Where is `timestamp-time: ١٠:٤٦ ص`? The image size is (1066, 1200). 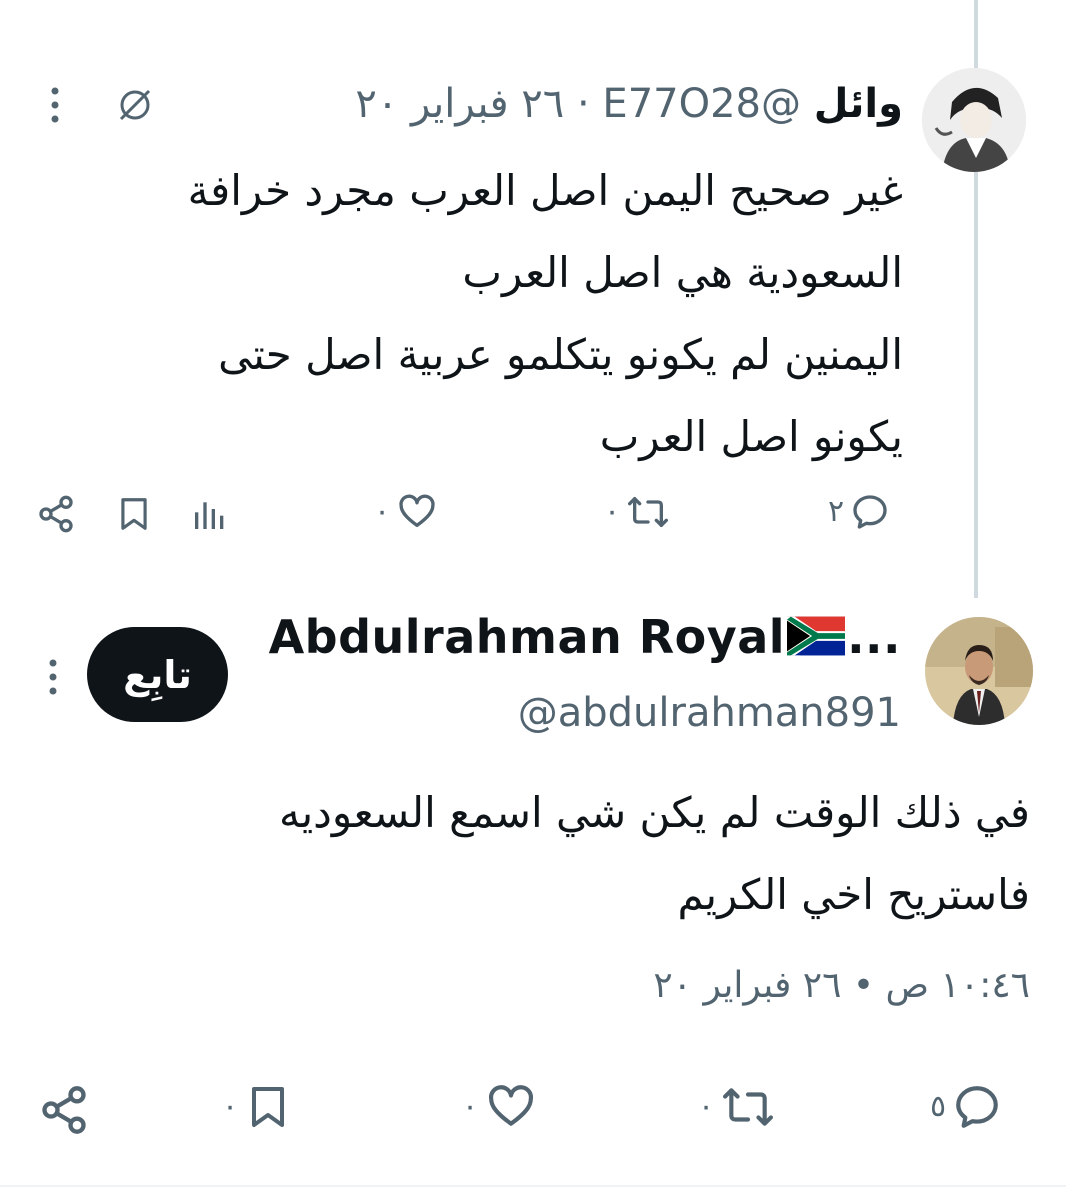
timestamp-time: ١٠:٤٦ ص is located at coordinates (957, 985).